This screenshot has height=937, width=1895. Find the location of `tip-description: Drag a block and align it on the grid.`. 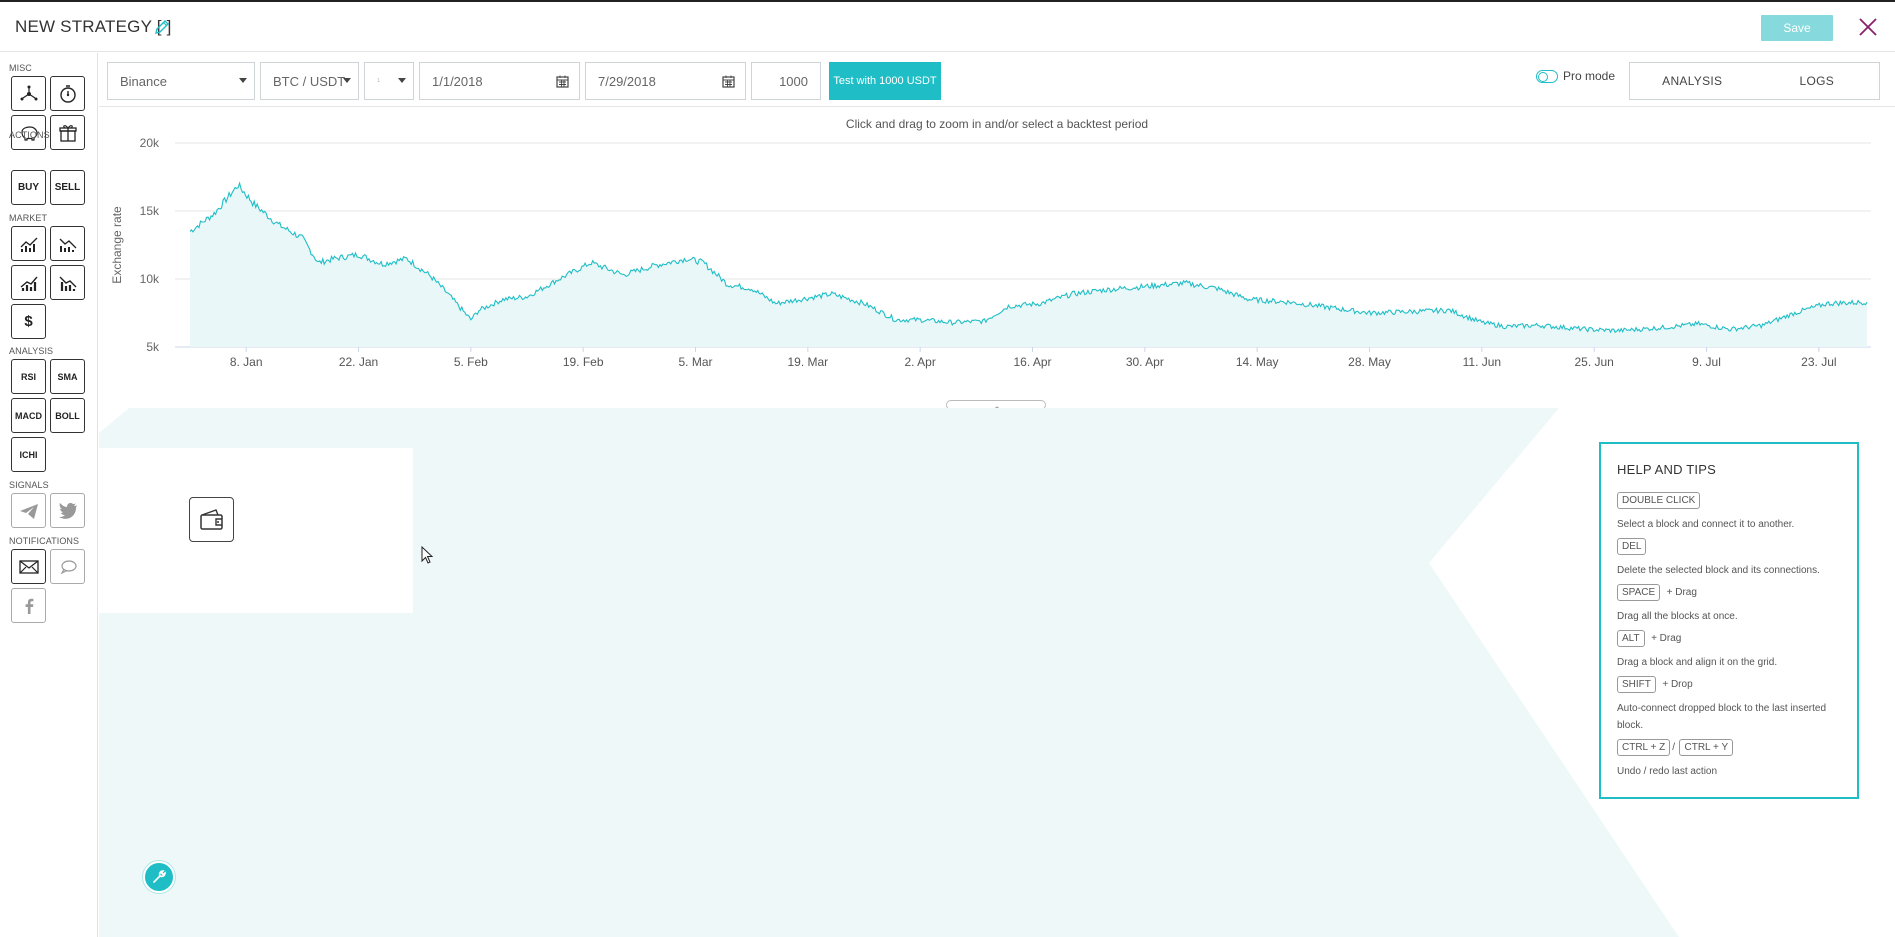

tip-description: Drag a block and align it on the grid. is located at coordinates (1697, 662).